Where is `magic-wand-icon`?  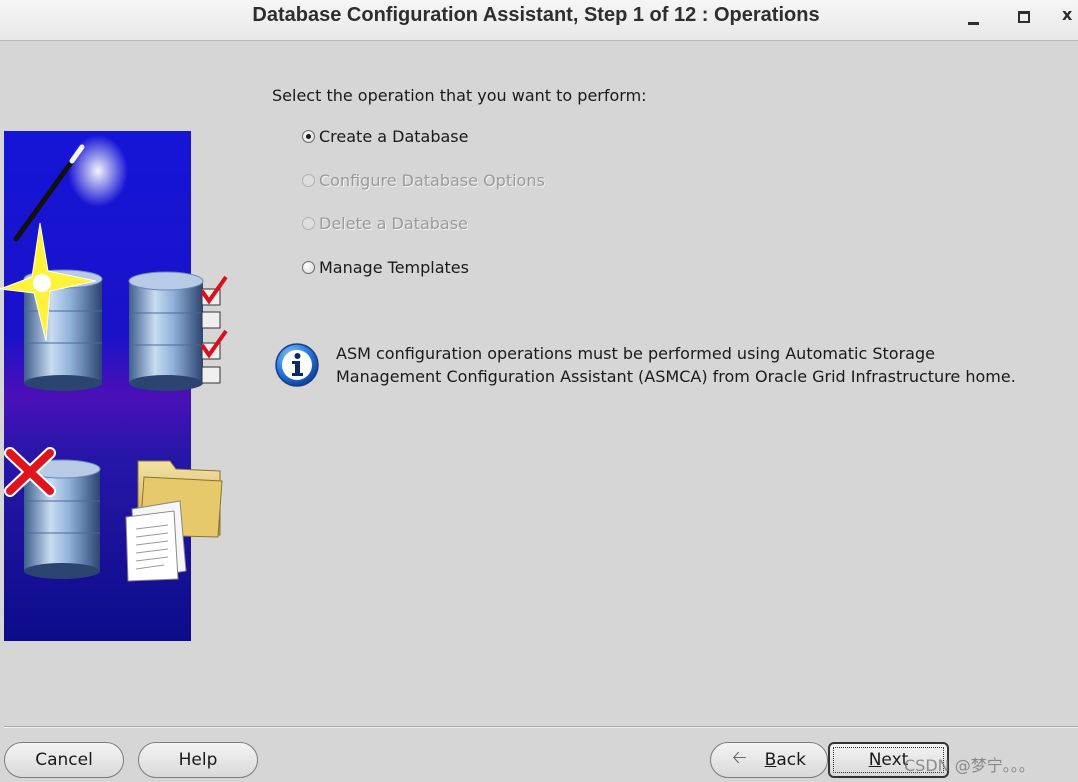 magic-wand-icon is located at coordinates (49, 193).